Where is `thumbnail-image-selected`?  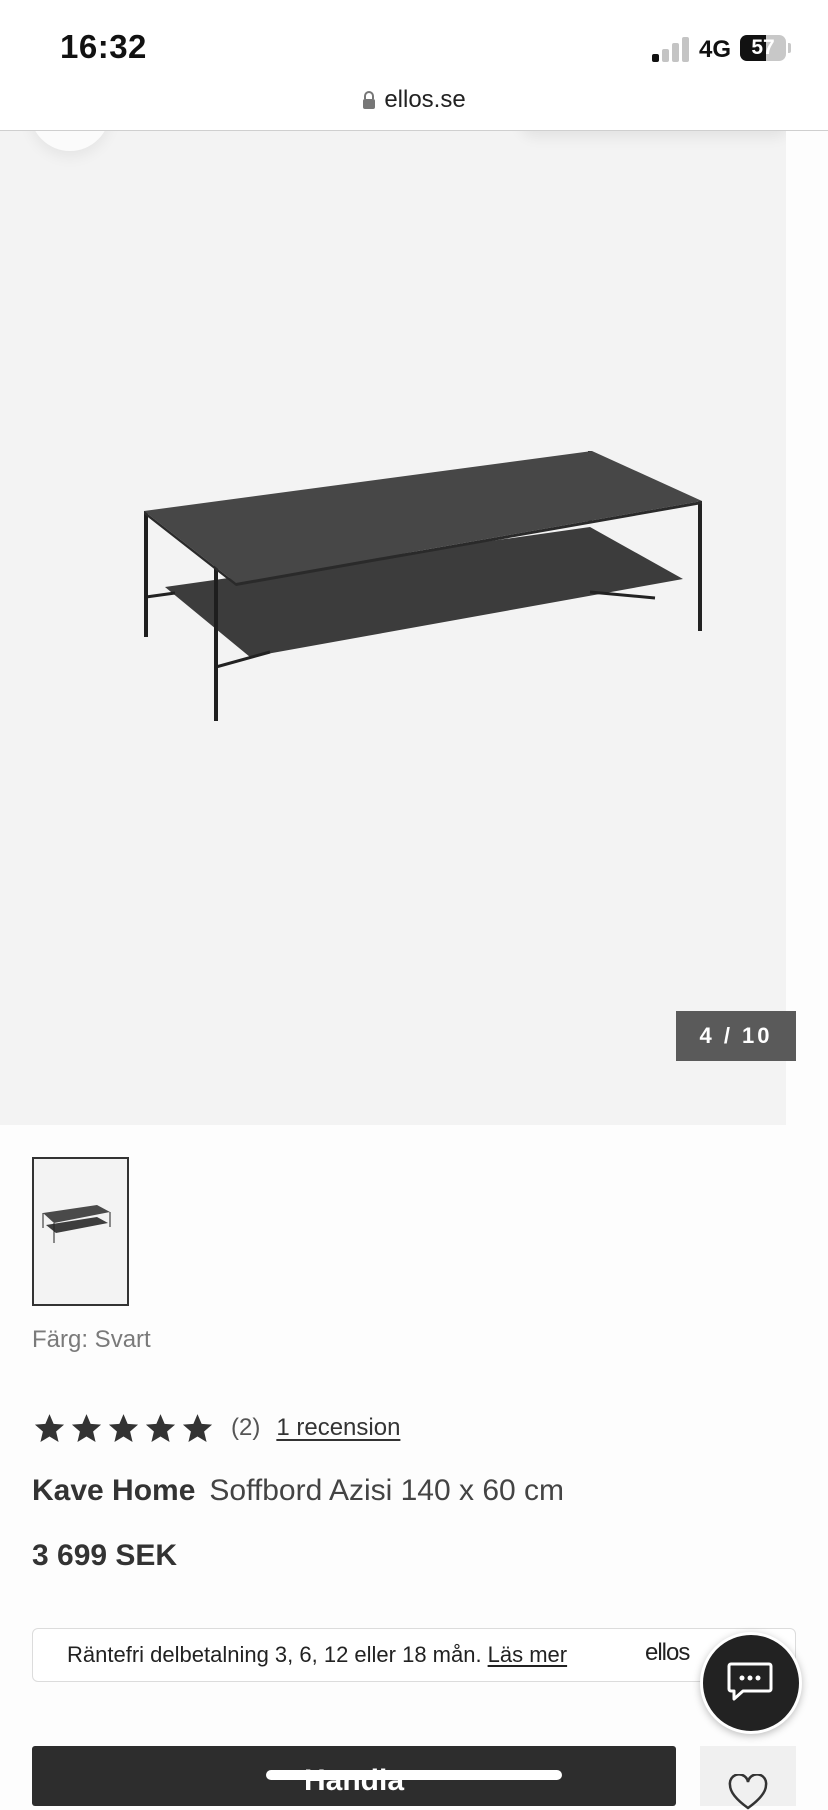
thumbnail-image-selected is located at coordinates (80, 1231).